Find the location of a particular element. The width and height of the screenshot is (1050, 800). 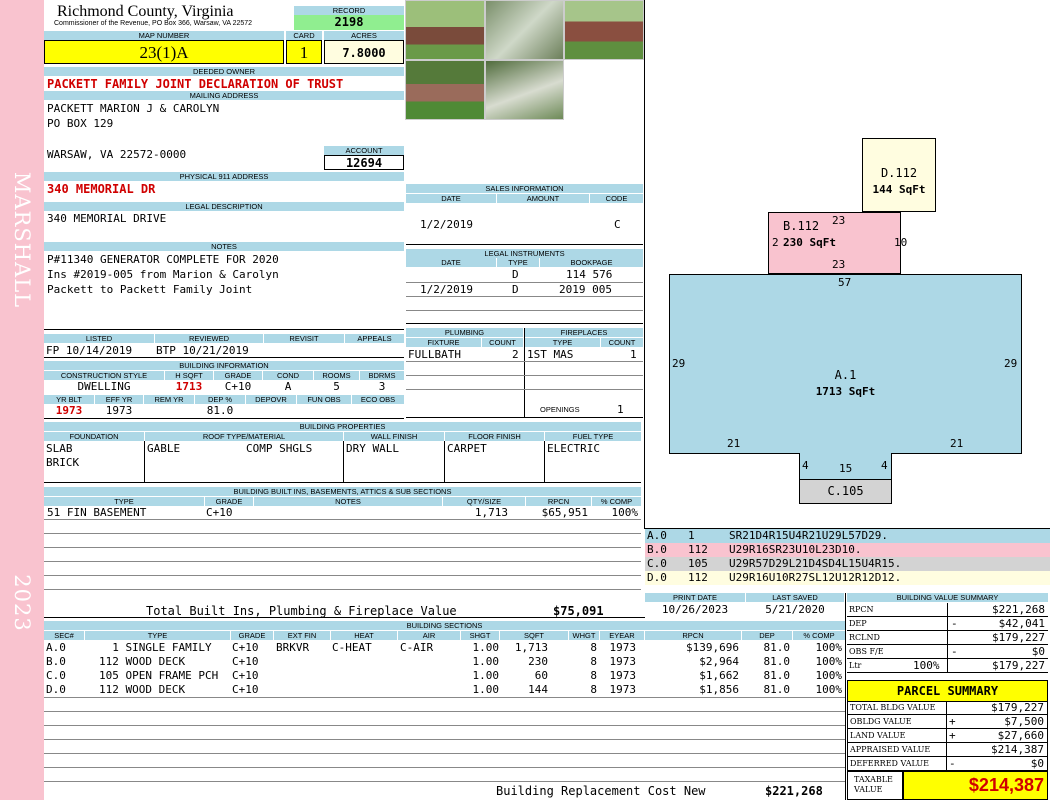

prop-col-roof: ROOF TYPE/MATERIAL is located at coordinates (244, 436).